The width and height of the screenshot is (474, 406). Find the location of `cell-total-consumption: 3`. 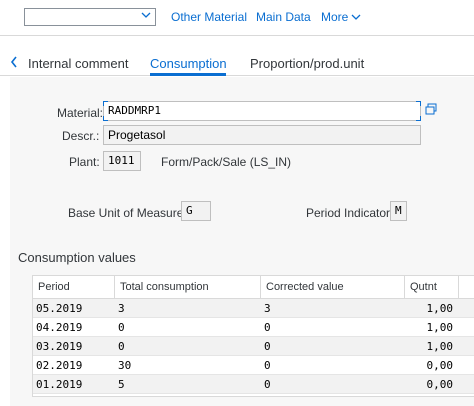

cell-total-consumption: 3 is located at coordinates (188, 308).